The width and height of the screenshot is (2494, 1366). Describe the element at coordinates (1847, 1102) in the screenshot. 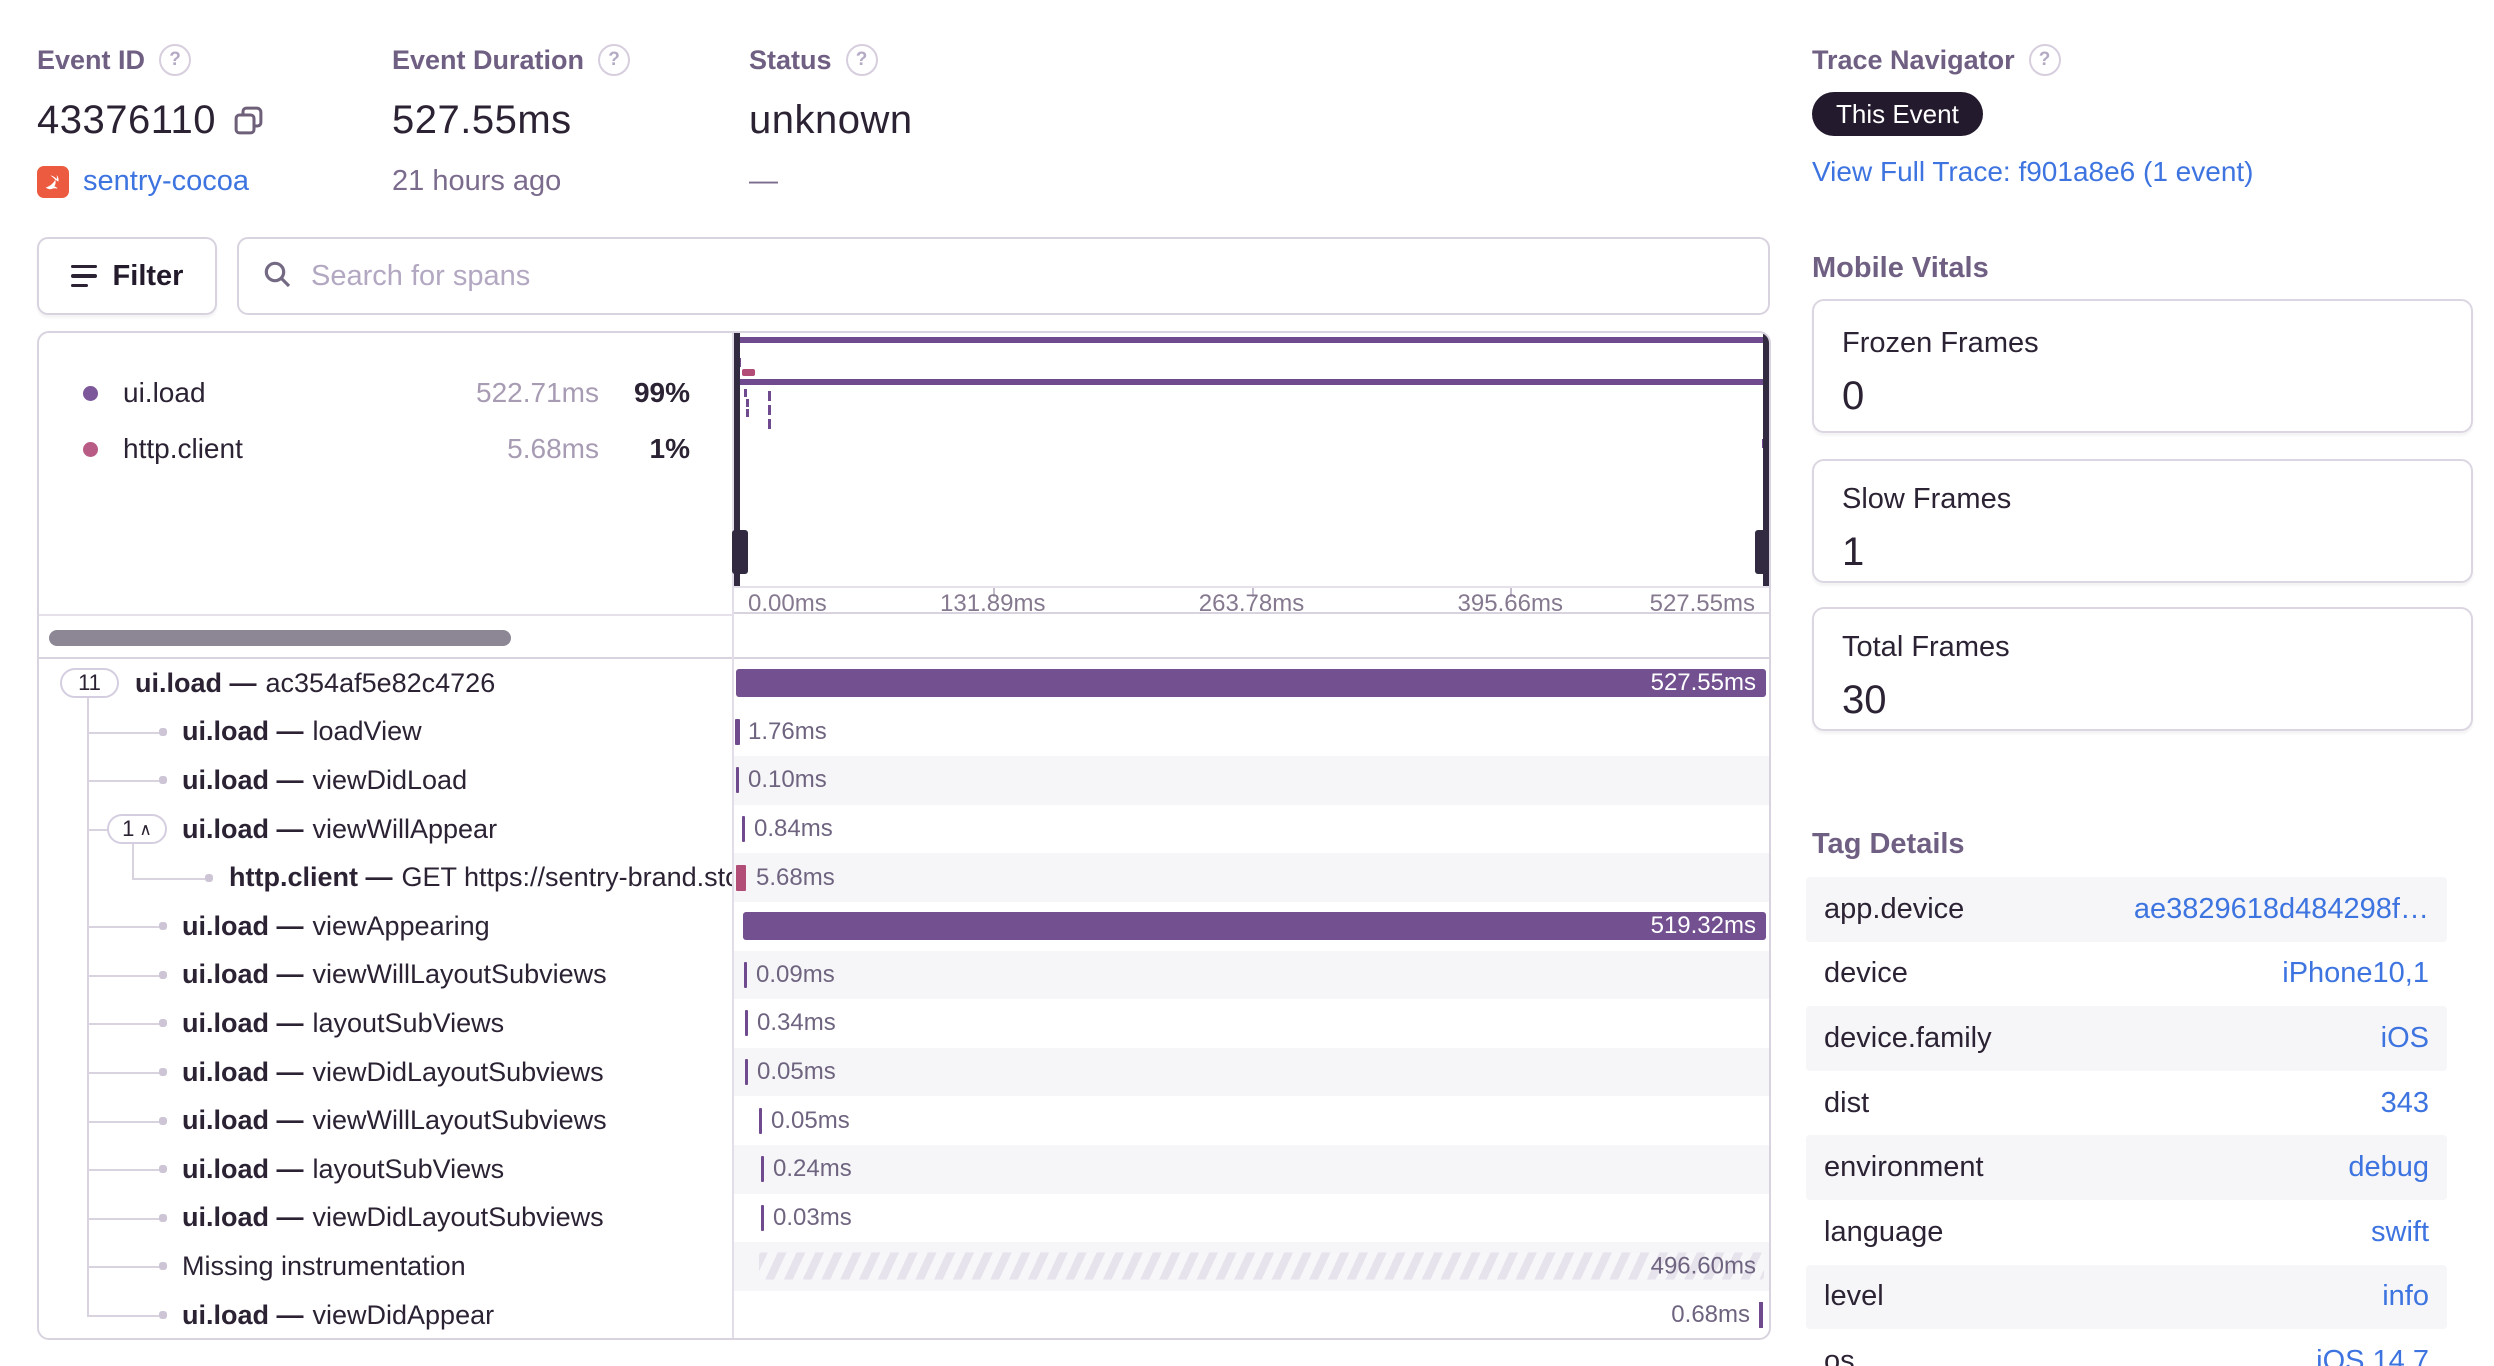

I see `tag-key: dist` at that location.